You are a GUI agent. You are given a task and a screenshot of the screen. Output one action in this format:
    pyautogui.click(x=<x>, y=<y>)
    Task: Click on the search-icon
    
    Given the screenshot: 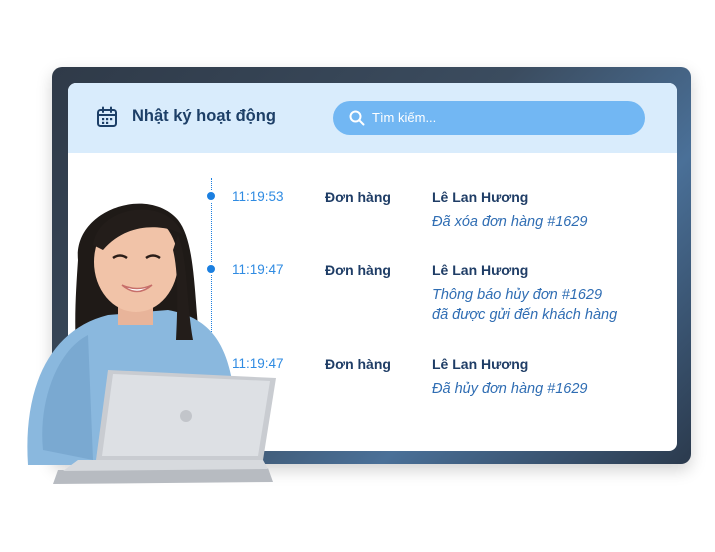 What is the action you would take?
    pyautogui.click(x=357, y=118)
    